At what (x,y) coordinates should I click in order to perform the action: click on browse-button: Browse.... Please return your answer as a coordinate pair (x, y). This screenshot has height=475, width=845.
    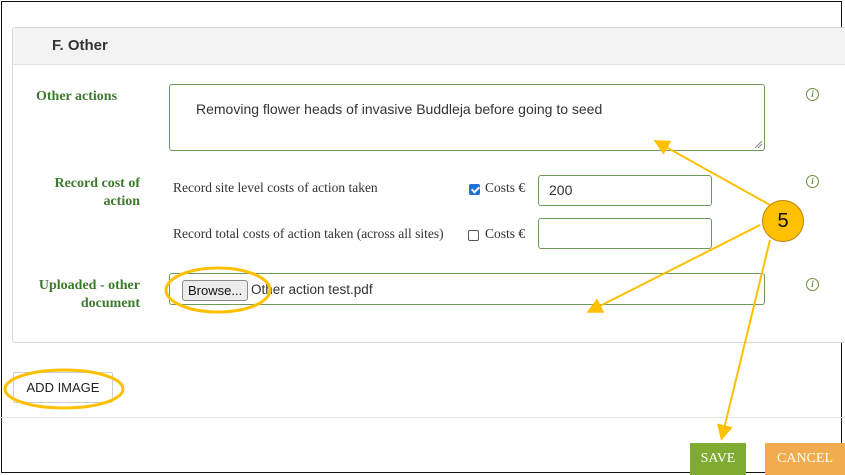
    Looking at the image, I should click on (215, 290).